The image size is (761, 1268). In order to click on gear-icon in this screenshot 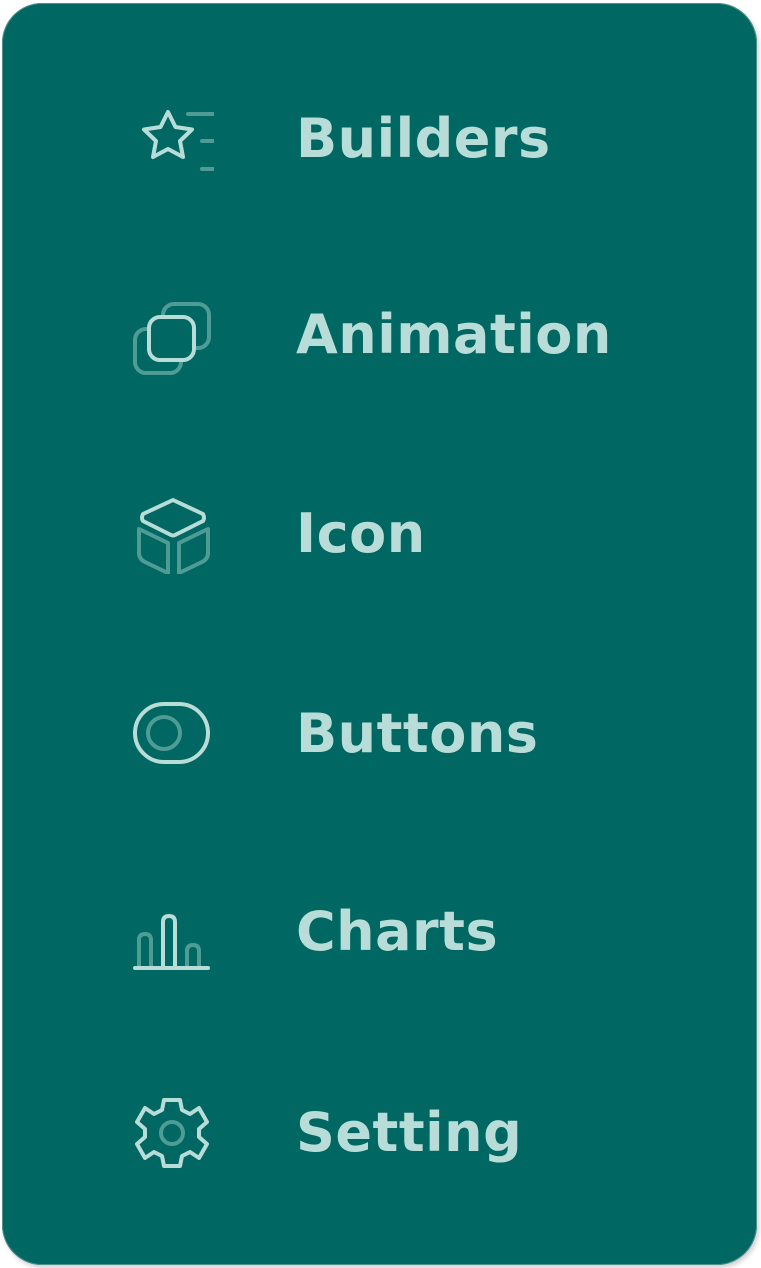, I will do `click(172, 1133)`.